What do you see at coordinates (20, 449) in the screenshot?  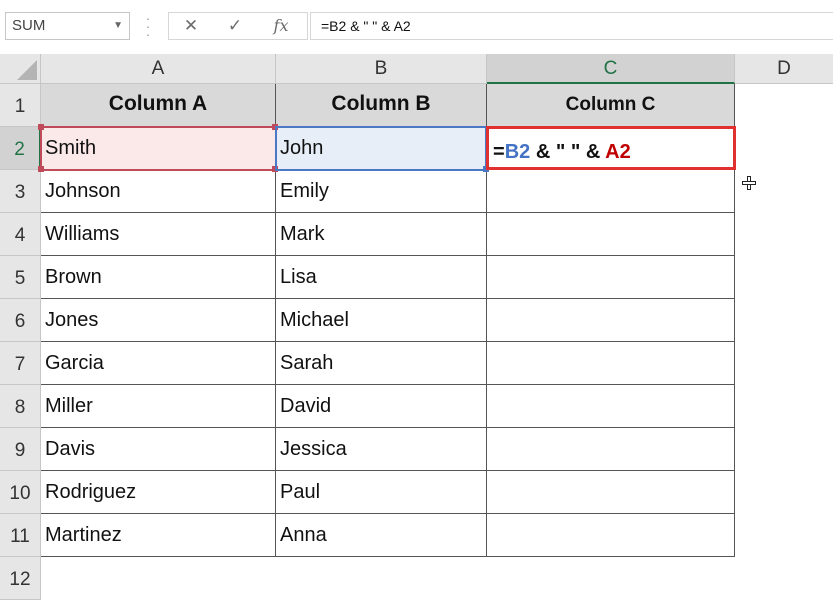 I see `row-header: 9` at bounding box center [20, 449].